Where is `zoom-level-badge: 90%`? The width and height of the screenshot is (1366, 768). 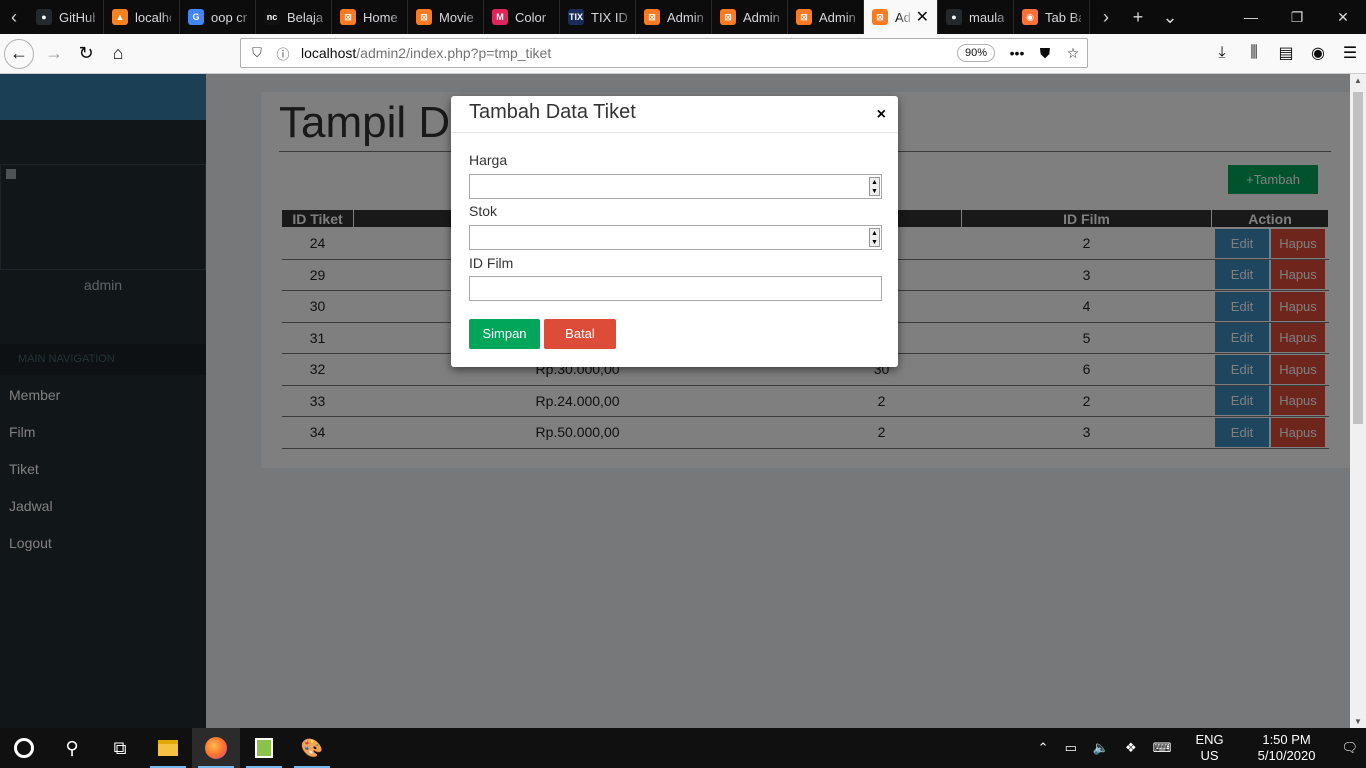 zoom-level-badge: 90% is located at coordinates (975, 53).